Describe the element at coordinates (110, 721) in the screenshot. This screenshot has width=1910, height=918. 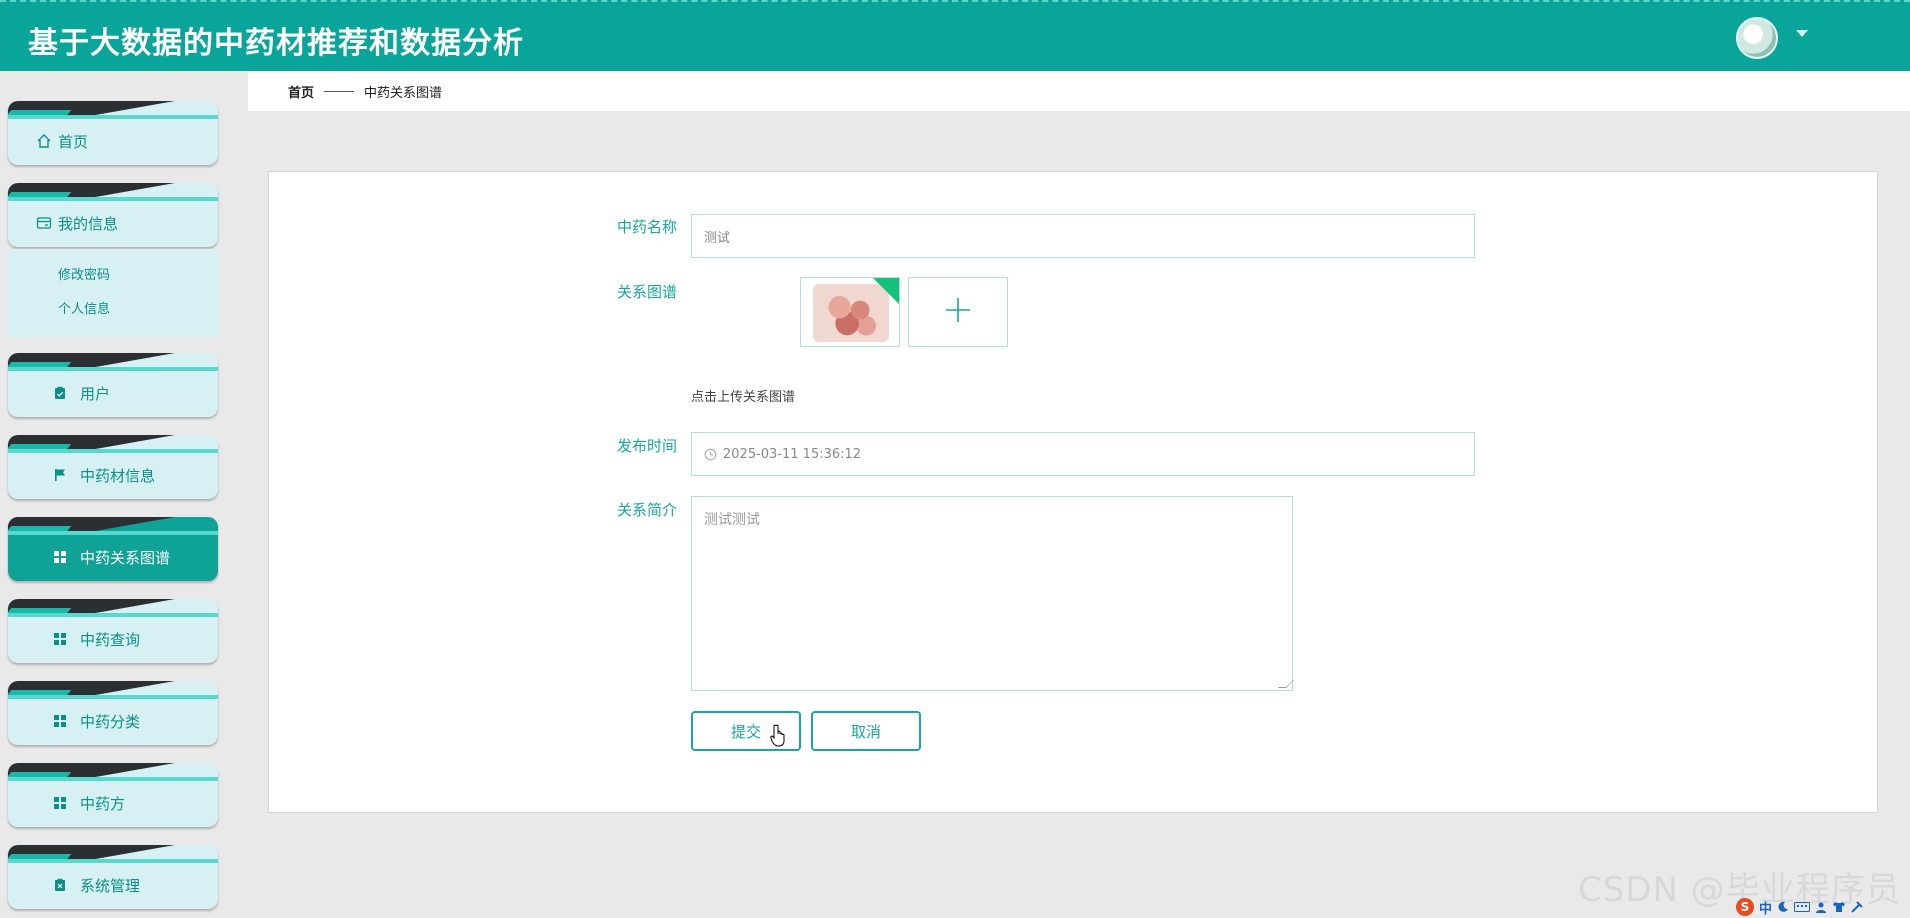
I see `sidebar-item-label: 中药分类` at that location.